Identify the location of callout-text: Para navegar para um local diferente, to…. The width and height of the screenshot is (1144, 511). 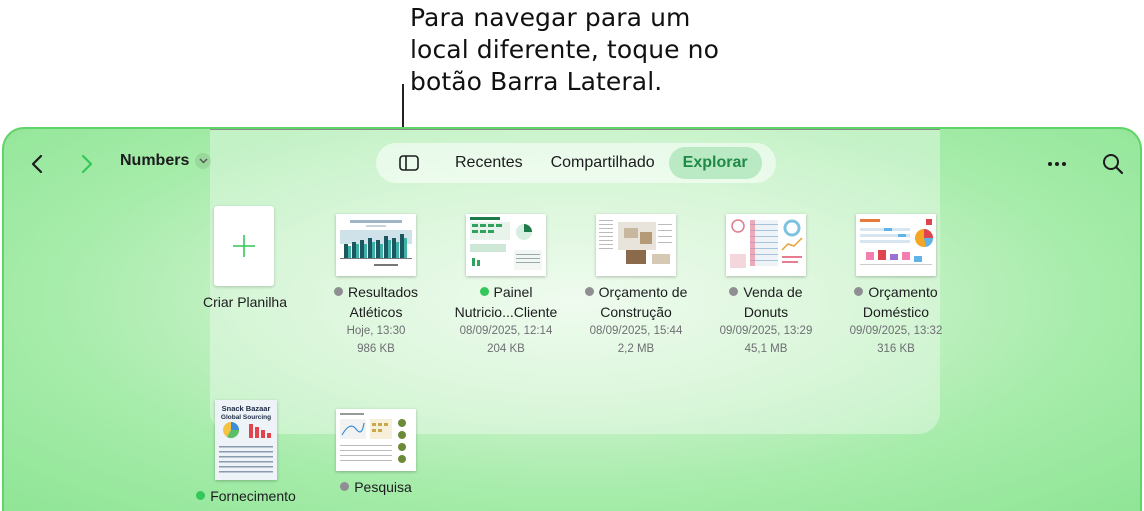
(565, 49).